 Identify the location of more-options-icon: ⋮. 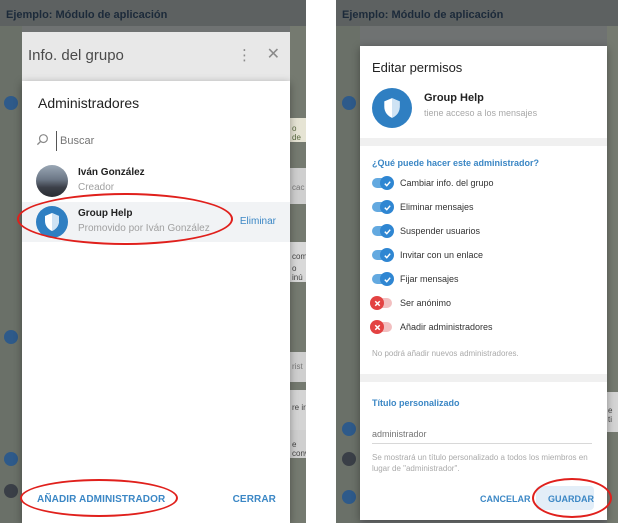
(244, 55).